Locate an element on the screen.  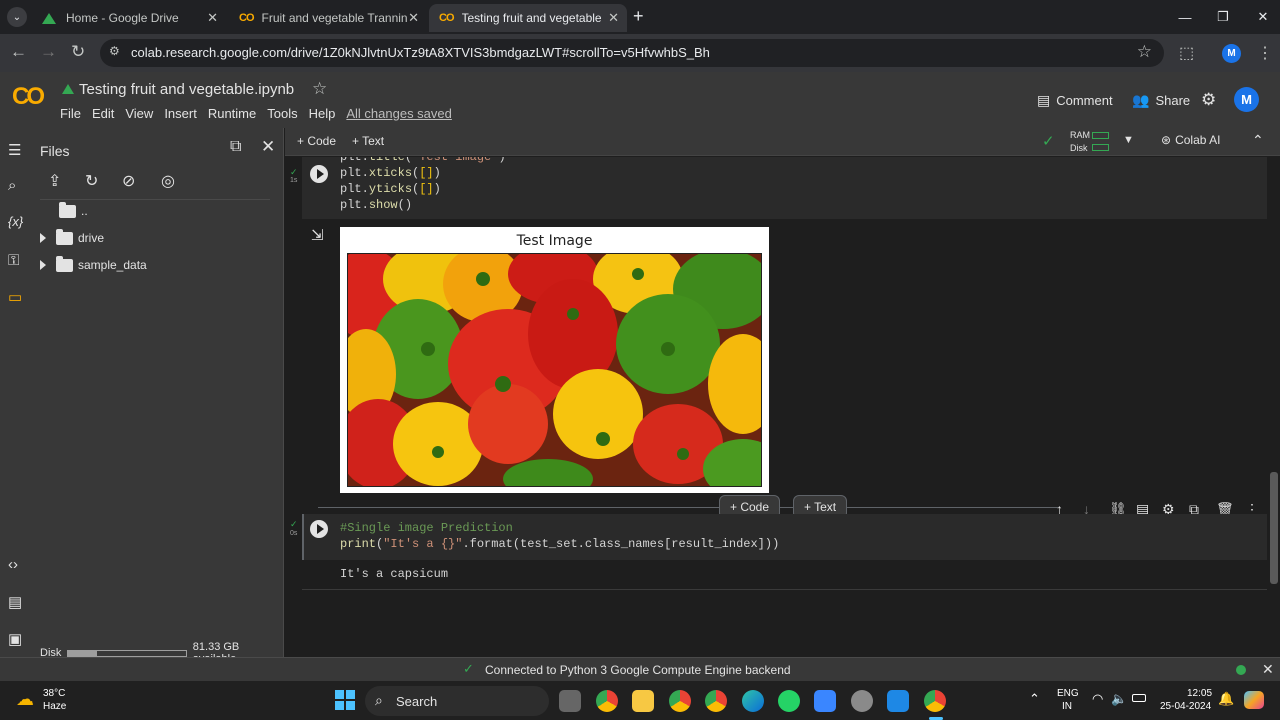
comment-icon: ▤ is located at coordinates (1044, 100).